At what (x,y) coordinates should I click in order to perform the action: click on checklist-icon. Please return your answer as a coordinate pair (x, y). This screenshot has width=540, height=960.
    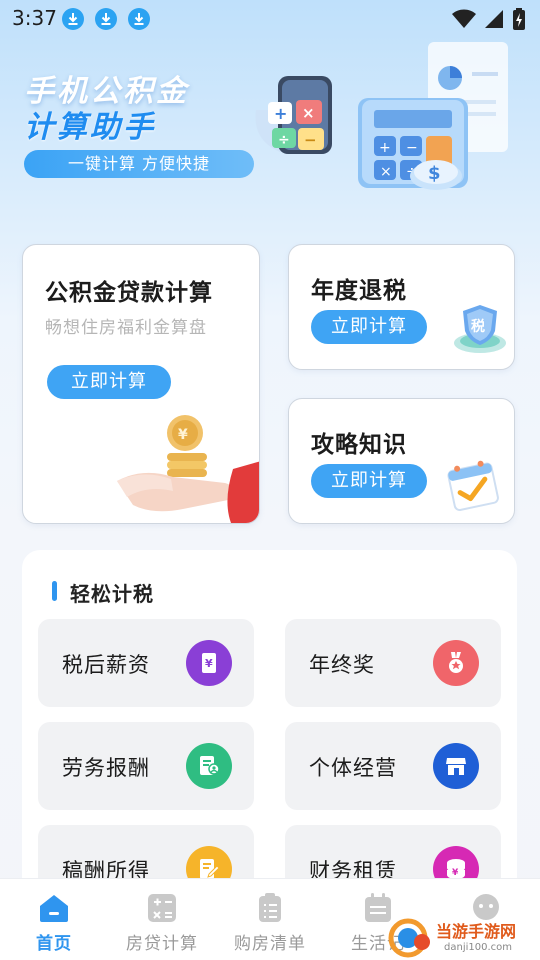
    Looking at the image, I should click on (270, 907).